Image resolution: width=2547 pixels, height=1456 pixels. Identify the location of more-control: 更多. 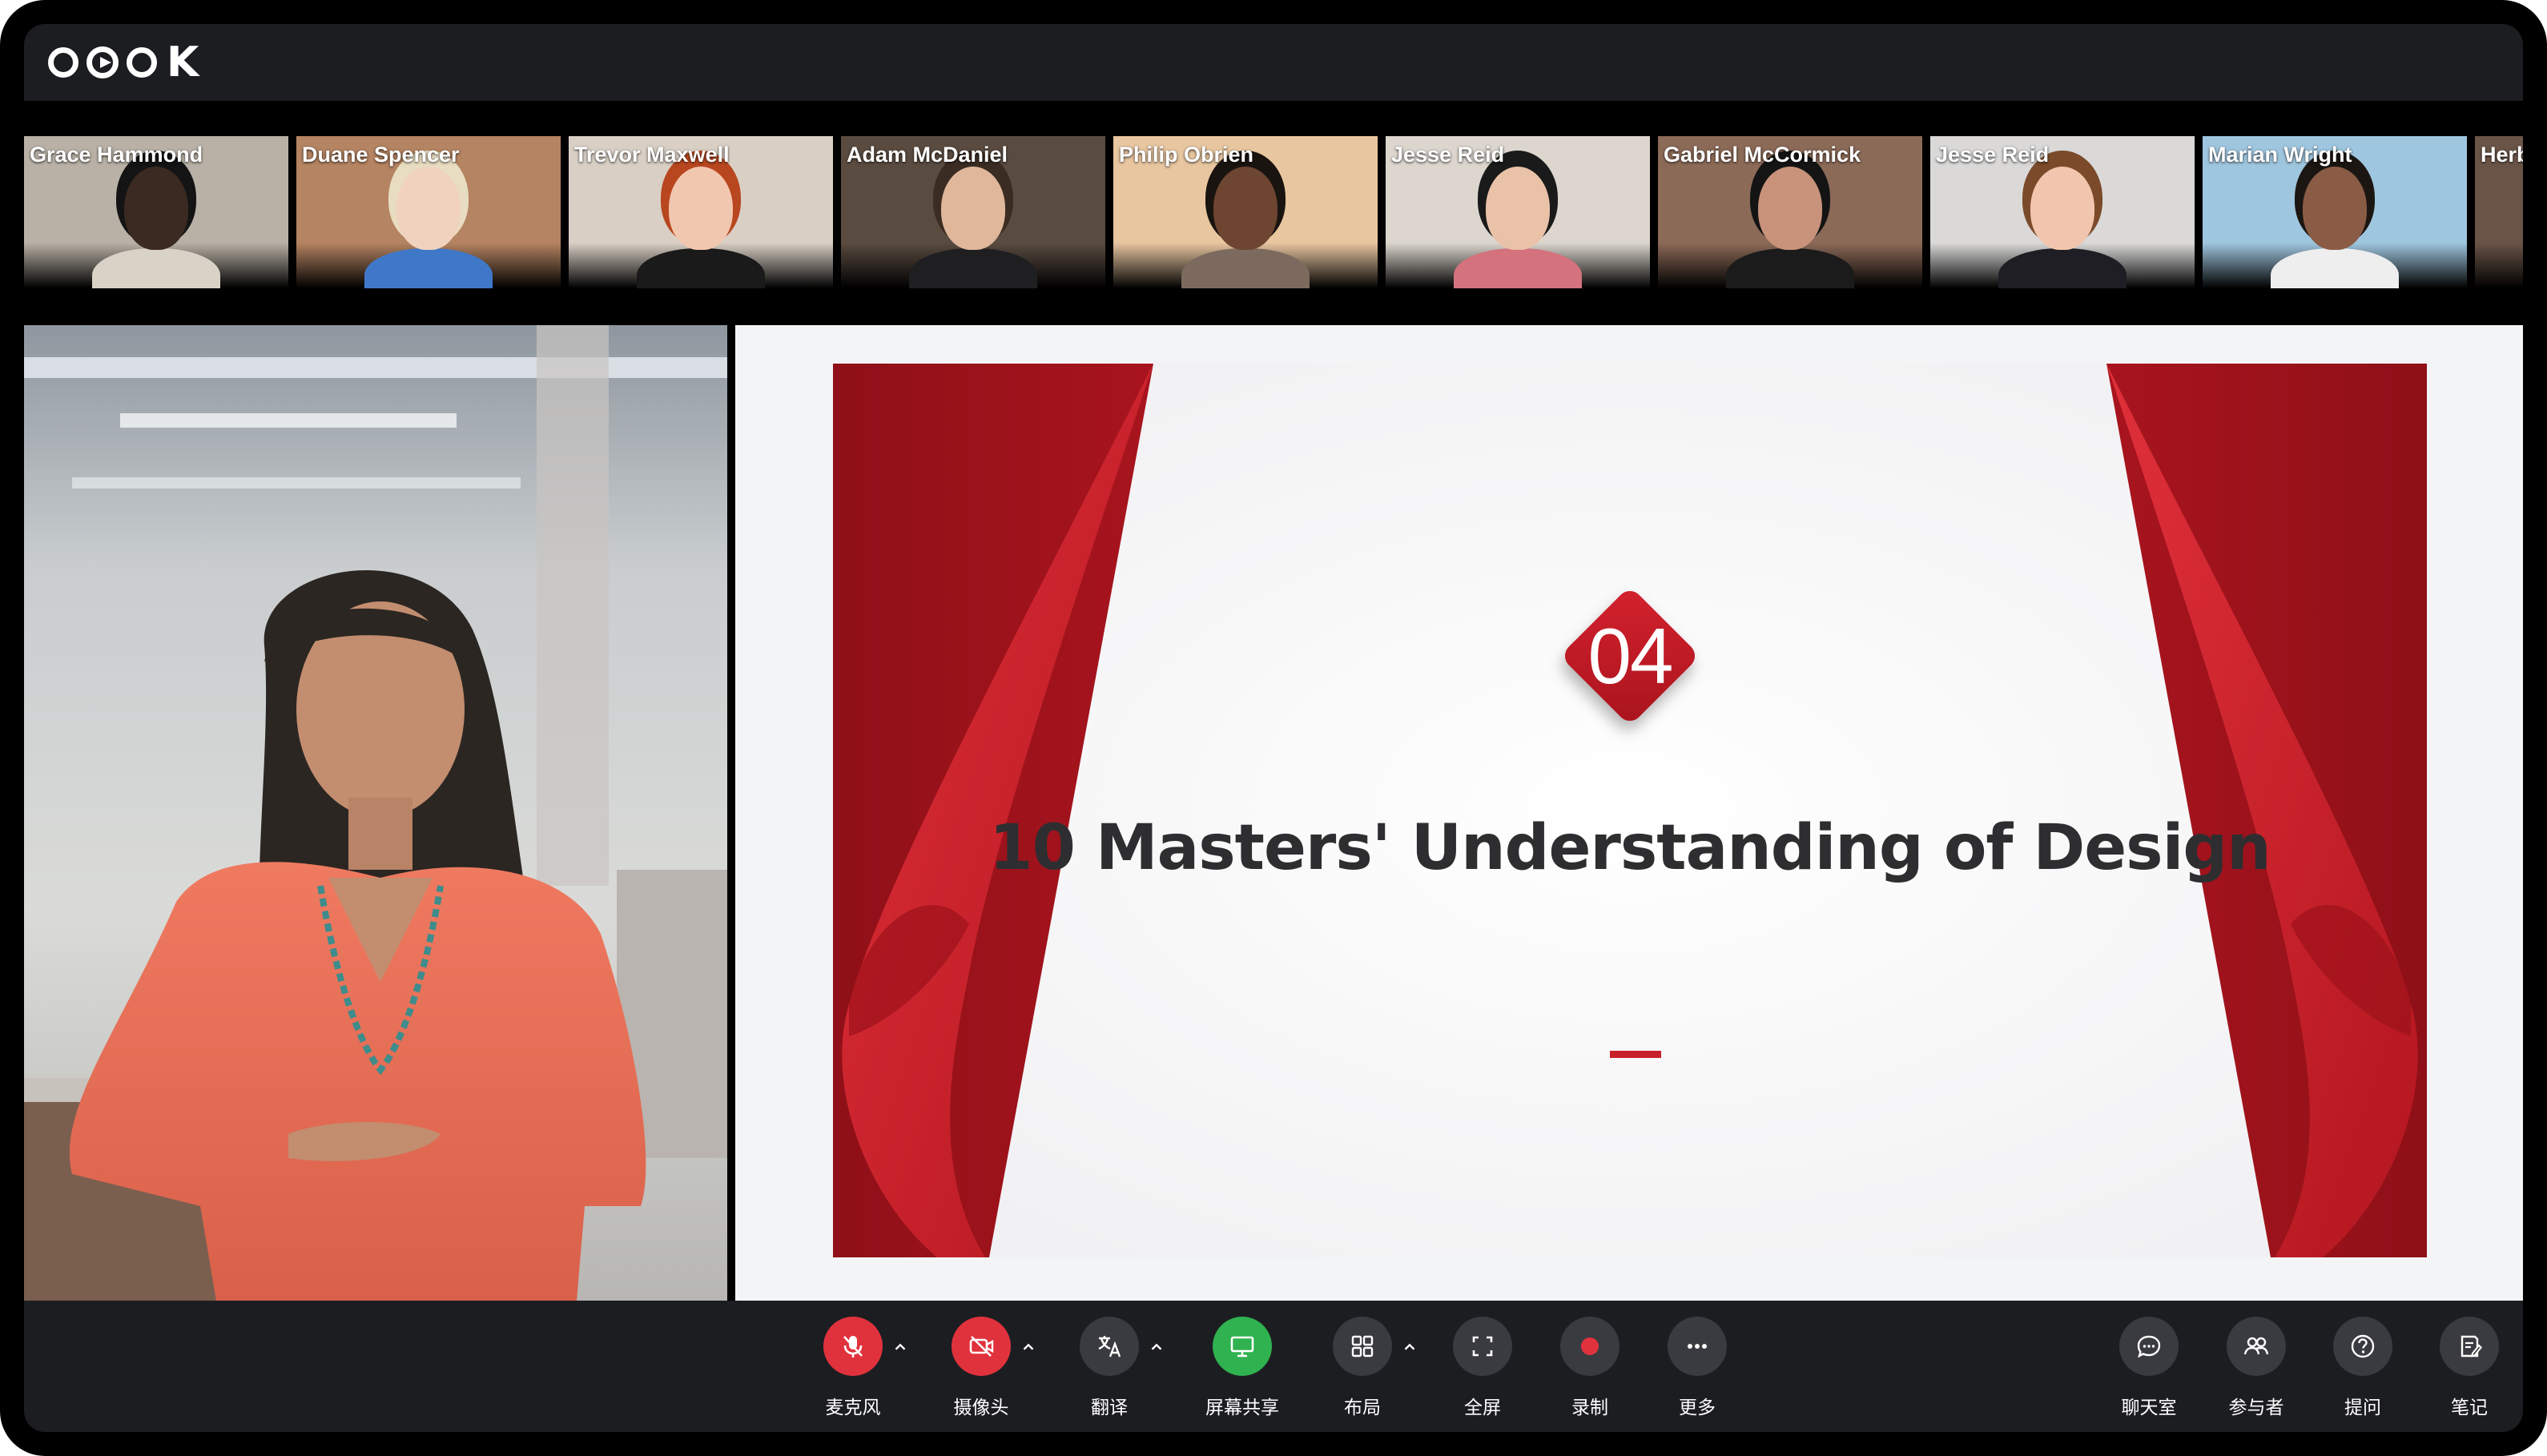
(1697, 1369).